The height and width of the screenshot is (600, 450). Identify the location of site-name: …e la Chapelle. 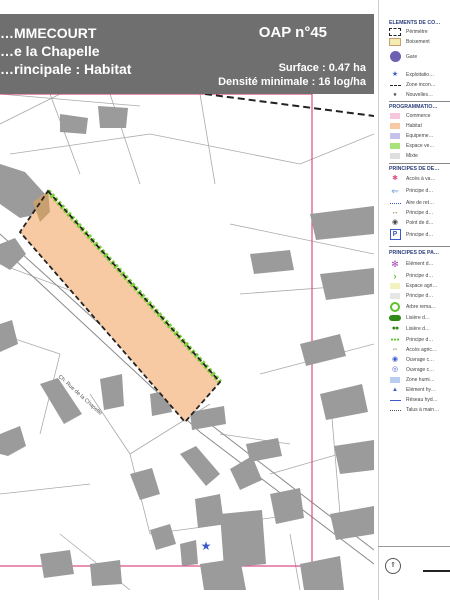
(50, 51).